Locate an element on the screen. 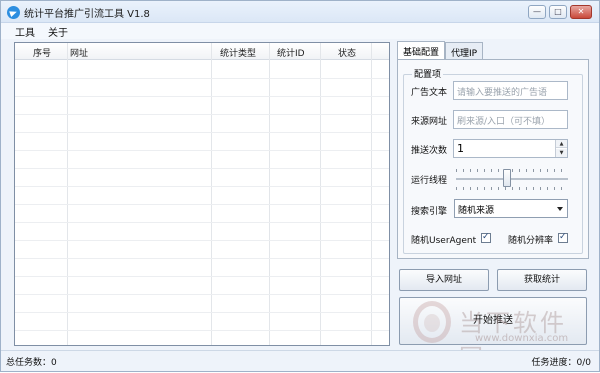 The height and width of the screenshot is (373, 600). task-progress-status: 任务进度：0/0 is located at coordinates (561, 363).